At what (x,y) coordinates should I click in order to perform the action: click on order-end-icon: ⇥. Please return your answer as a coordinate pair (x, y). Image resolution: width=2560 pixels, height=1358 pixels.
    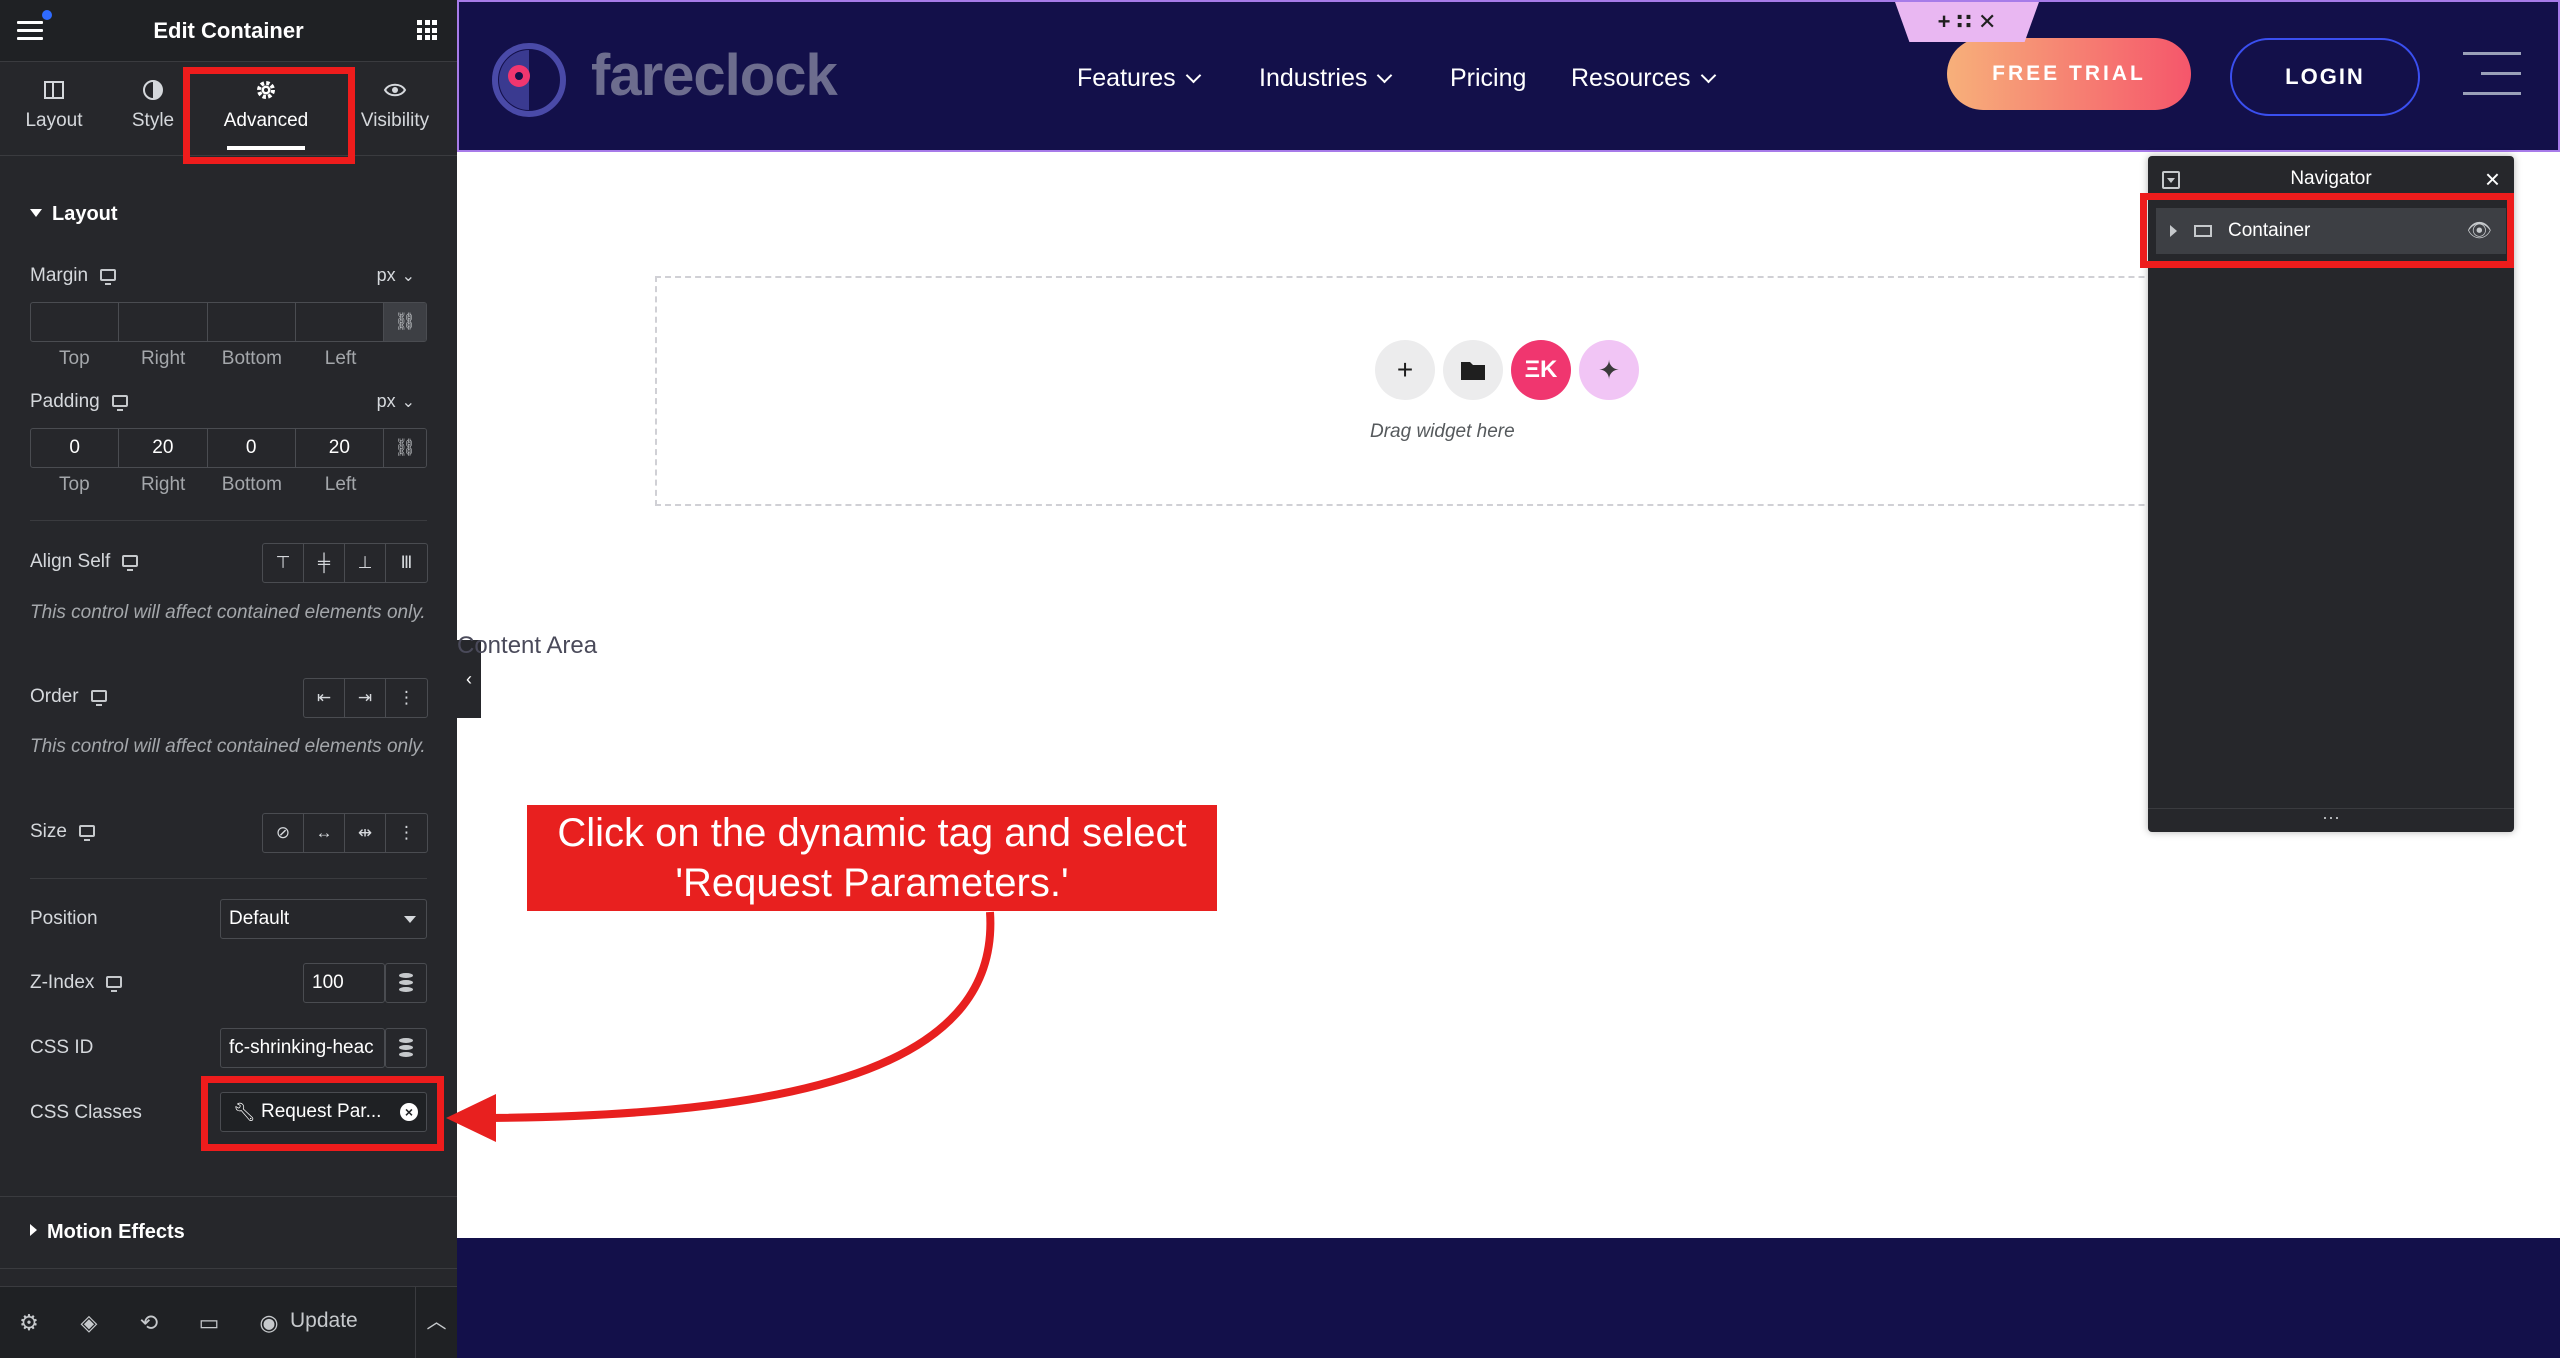
    Looking at the image, I should click on (365, 698).